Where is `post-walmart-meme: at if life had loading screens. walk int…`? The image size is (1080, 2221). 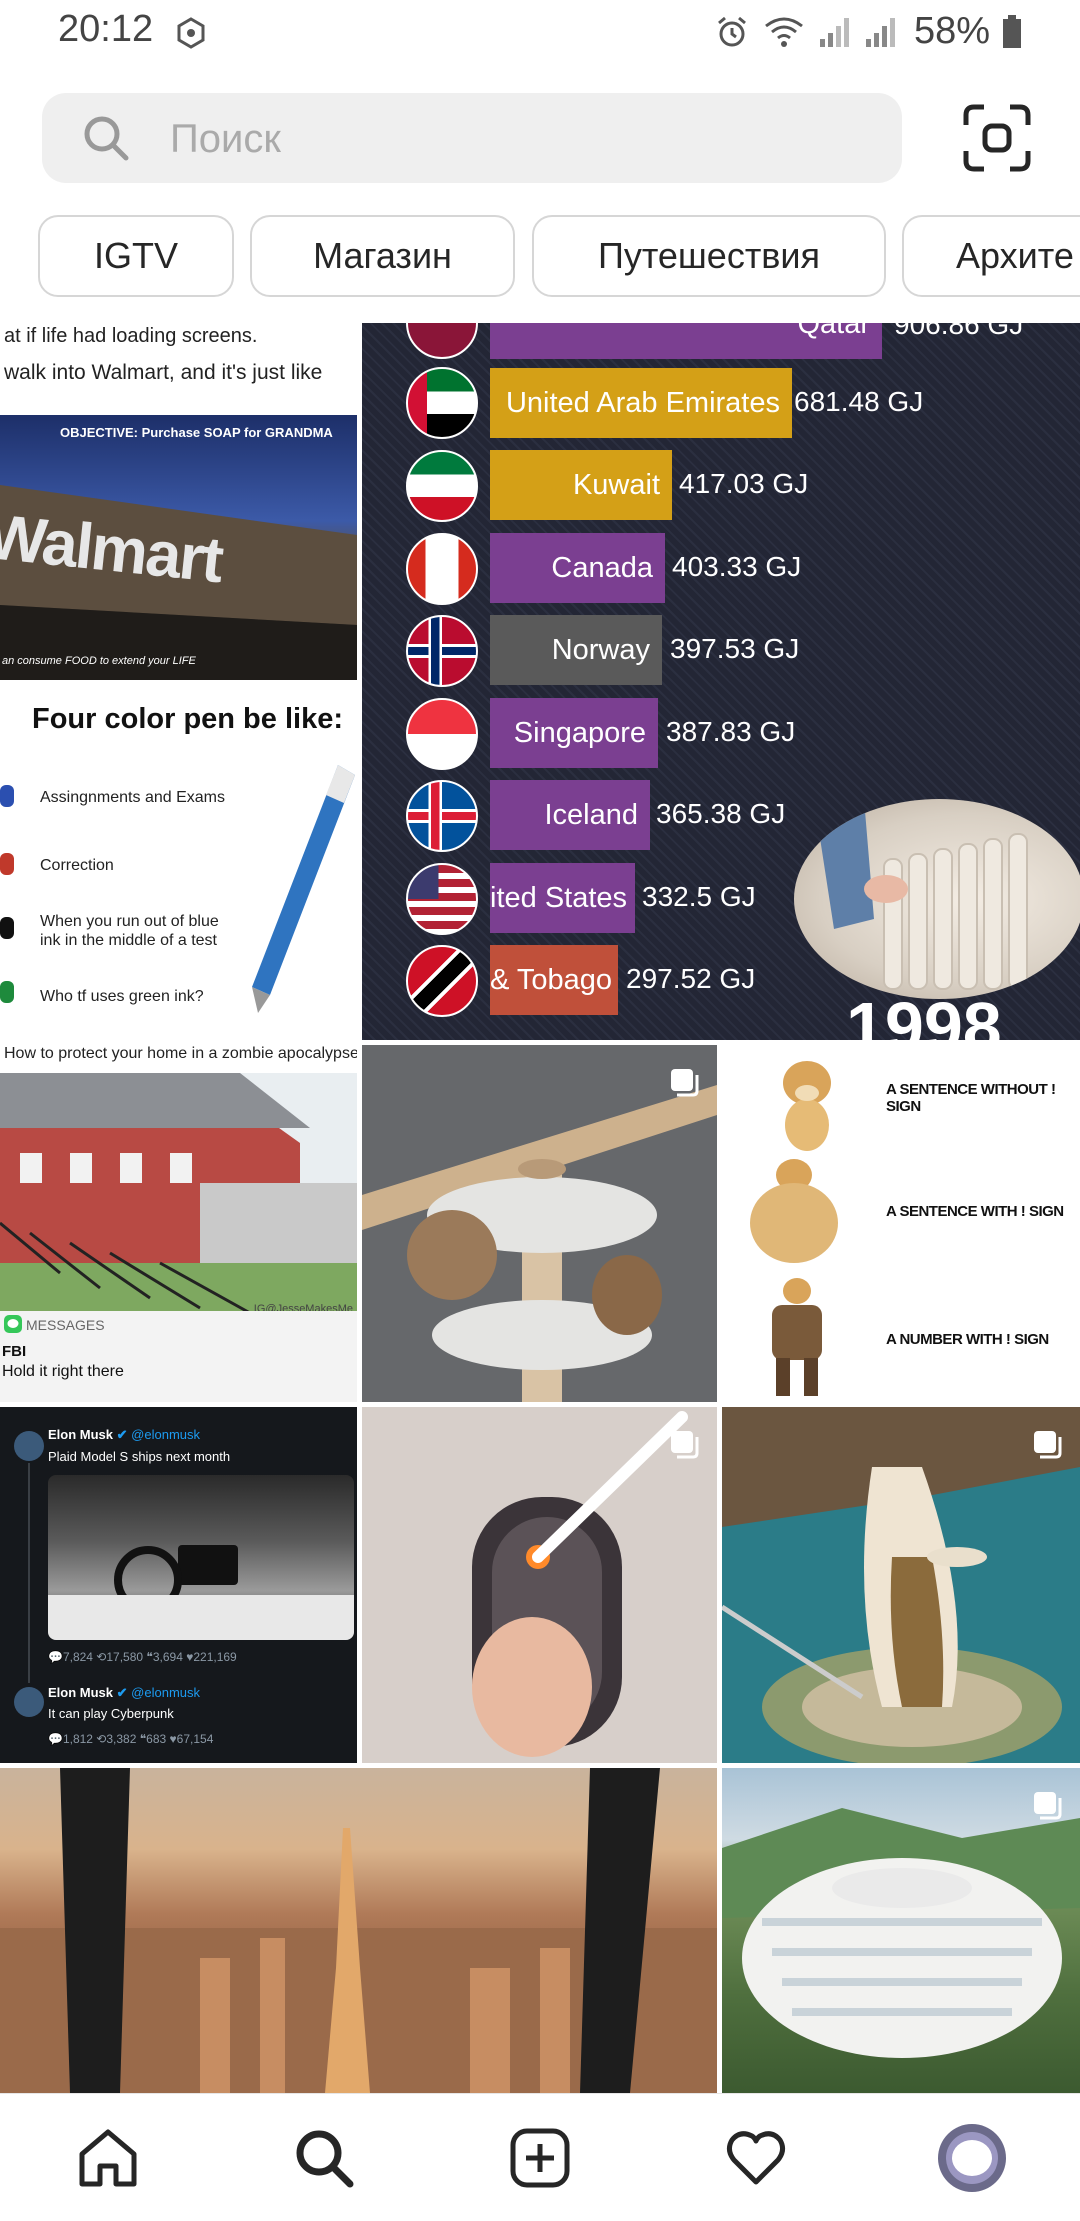 post-walmart-meme: at if life had loading screens. walk int… is located at coordinates (178, 501).